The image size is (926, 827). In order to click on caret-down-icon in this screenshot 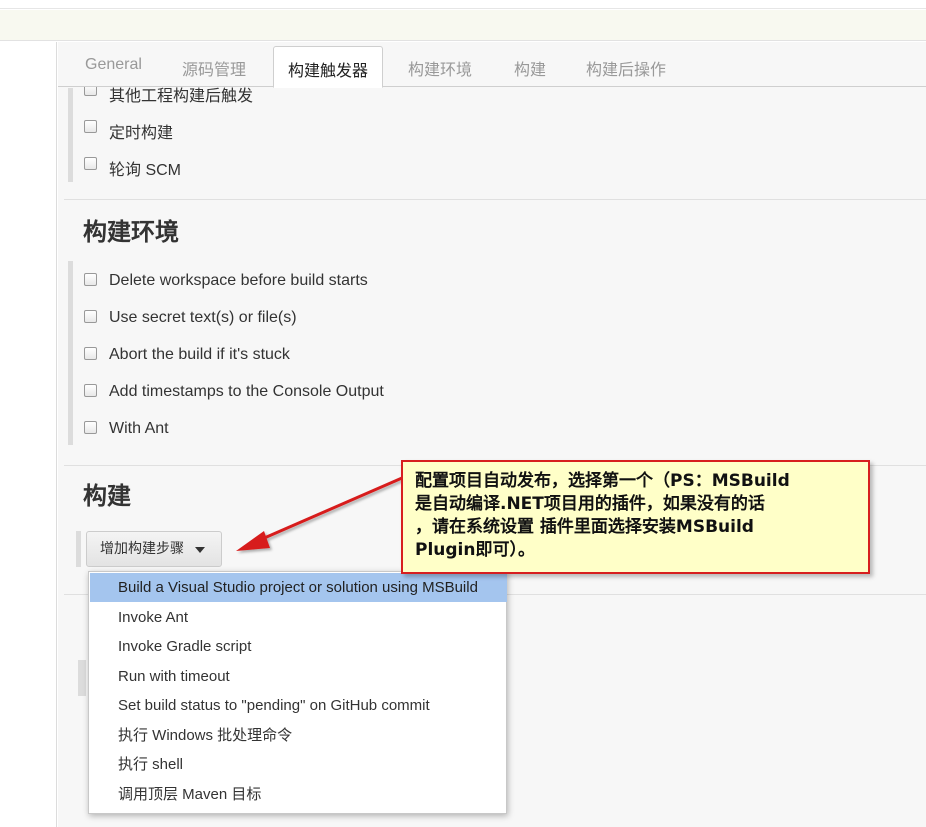, I will do `click(200, 550)`.